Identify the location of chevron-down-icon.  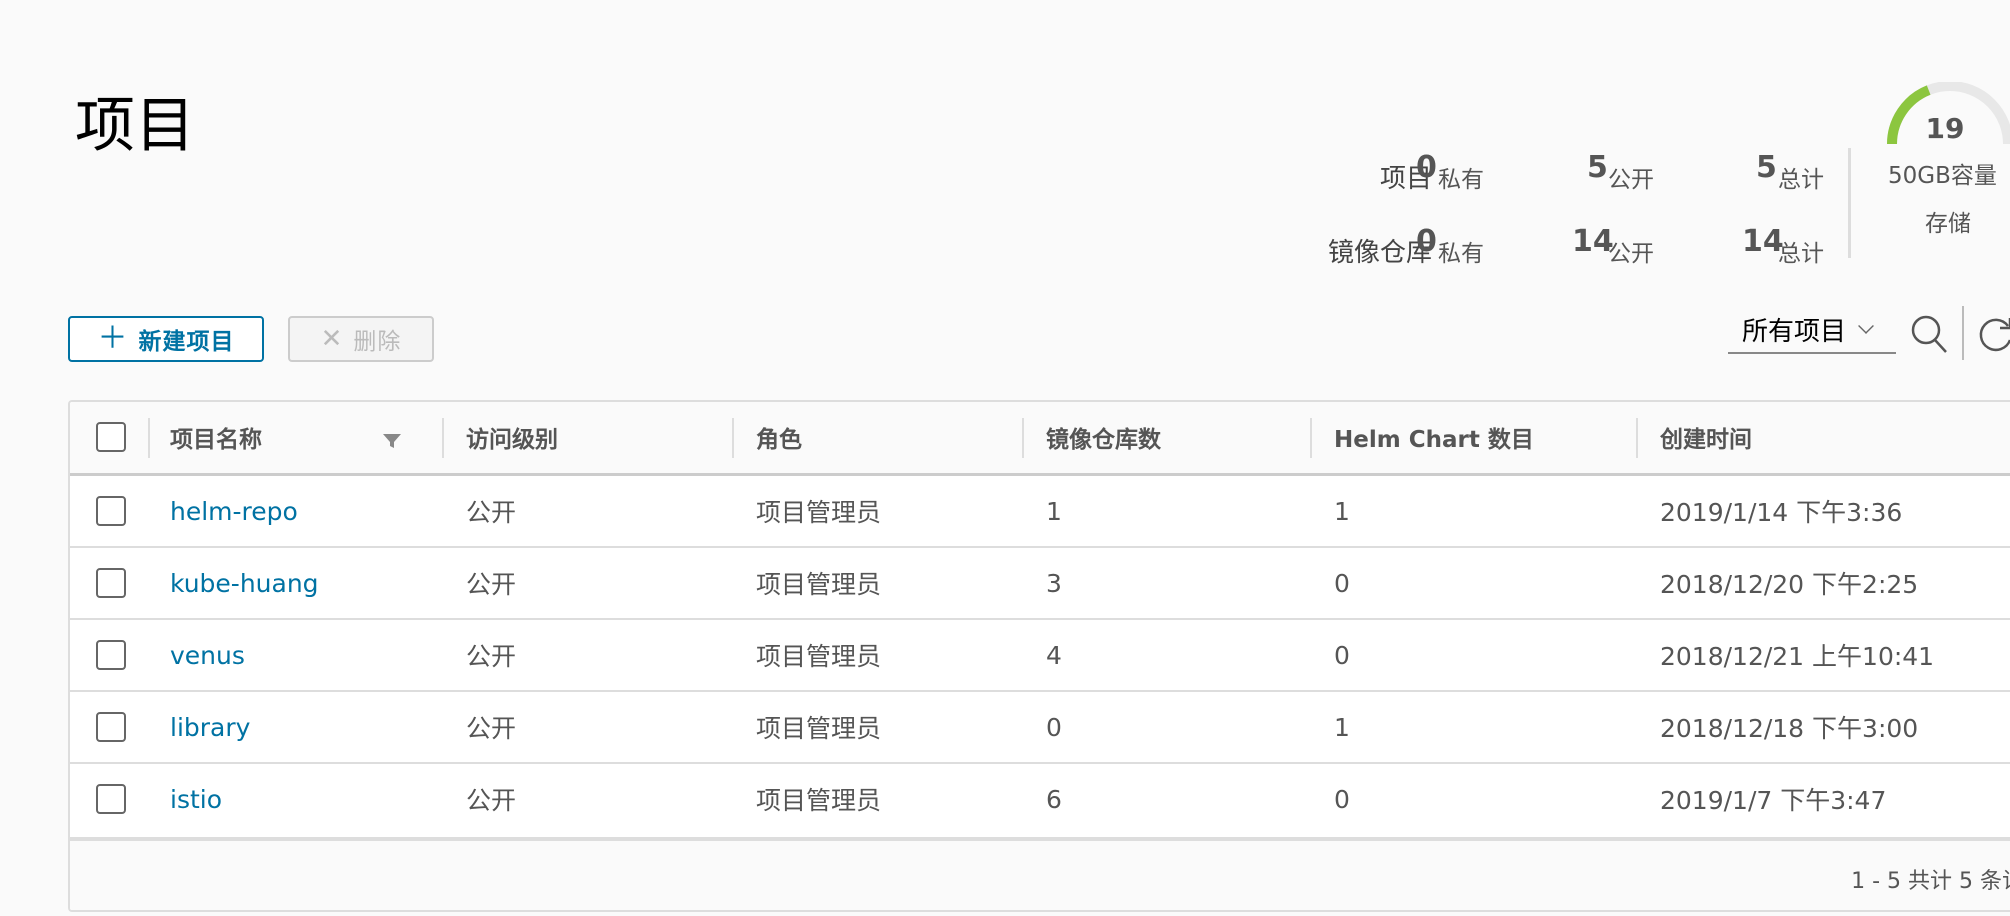
(1866, 326).